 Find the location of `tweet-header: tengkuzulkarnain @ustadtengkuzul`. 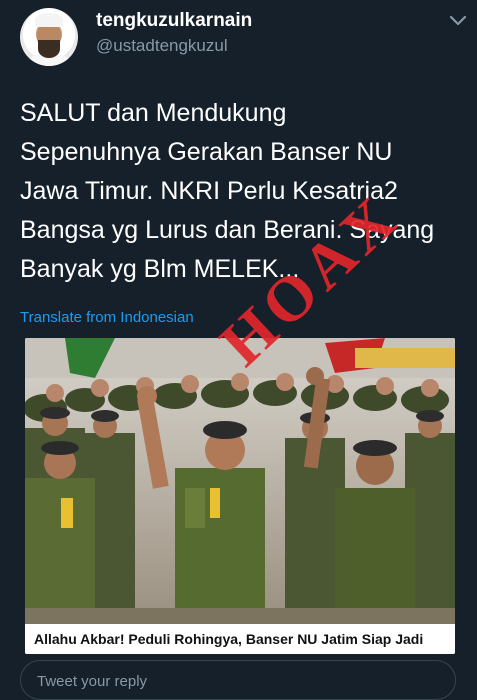

tweet-header: tengkuzulkarnain @ustadtengkuzul is located at coordinates (238, 40).